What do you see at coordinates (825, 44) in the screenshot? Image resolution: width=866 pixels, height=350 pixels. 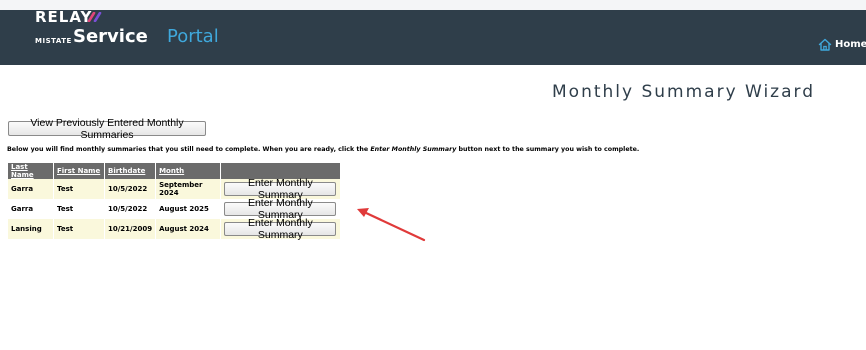 I see `home-icon` at bounding box center [825, 44].